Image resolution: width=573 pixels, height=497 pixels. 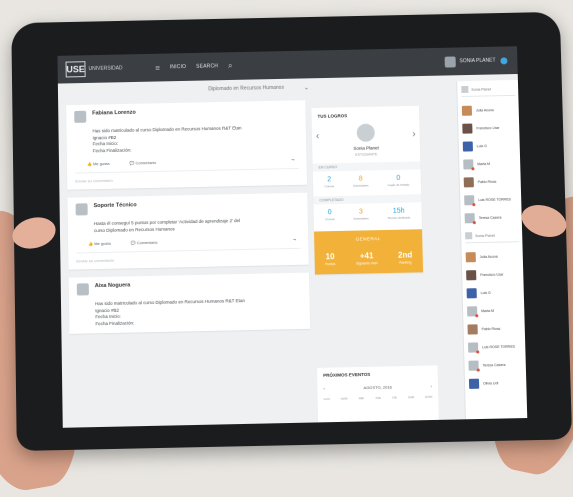 I want to click on profile-card: ‹ › Sonia Planet ESTUDIANTE, so click(x=366, y=138).